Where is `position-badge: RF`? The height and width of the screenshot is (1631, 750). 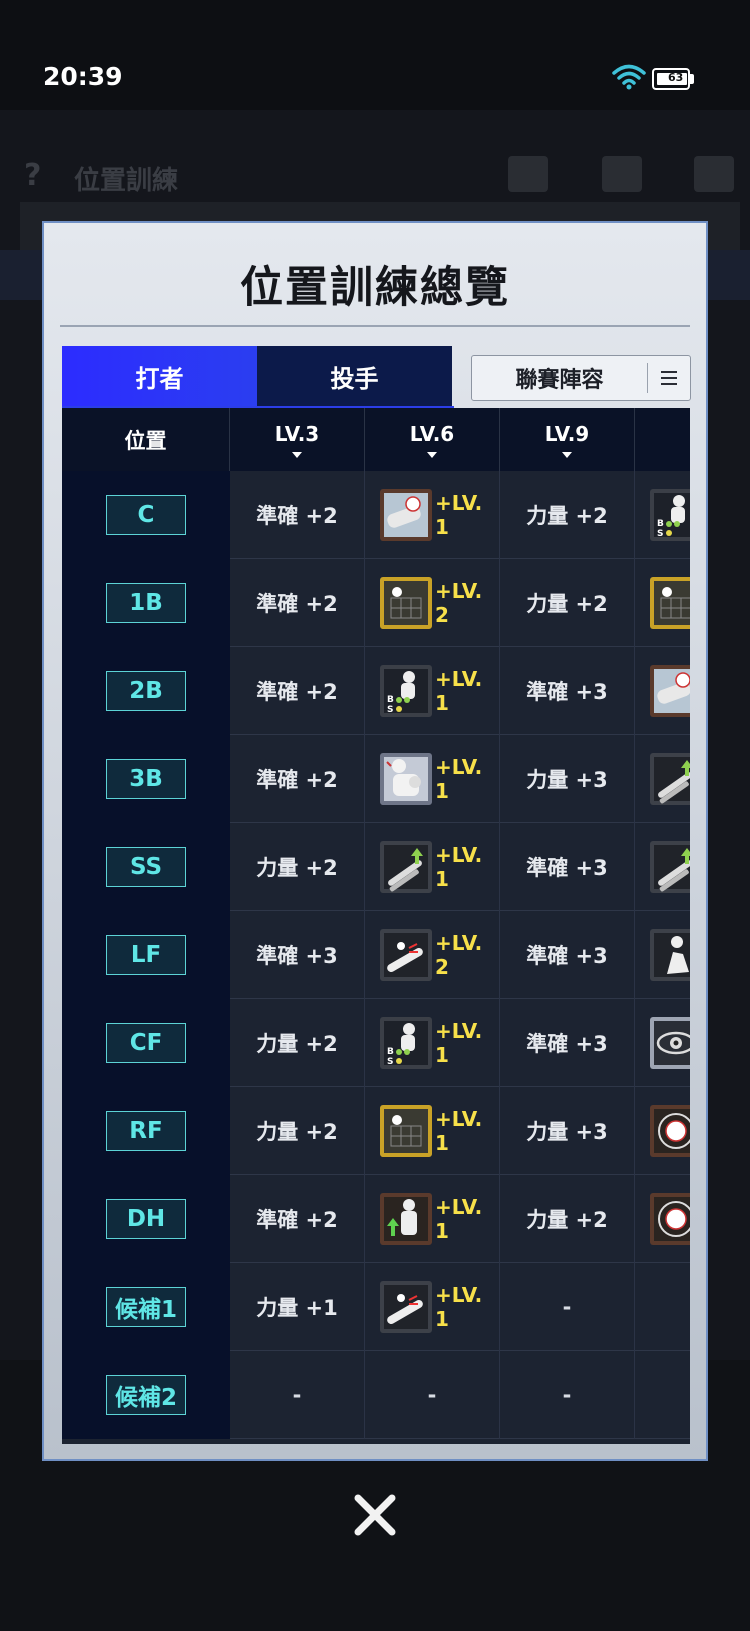 position-badge: RF is located at coordinates (146, 1131).